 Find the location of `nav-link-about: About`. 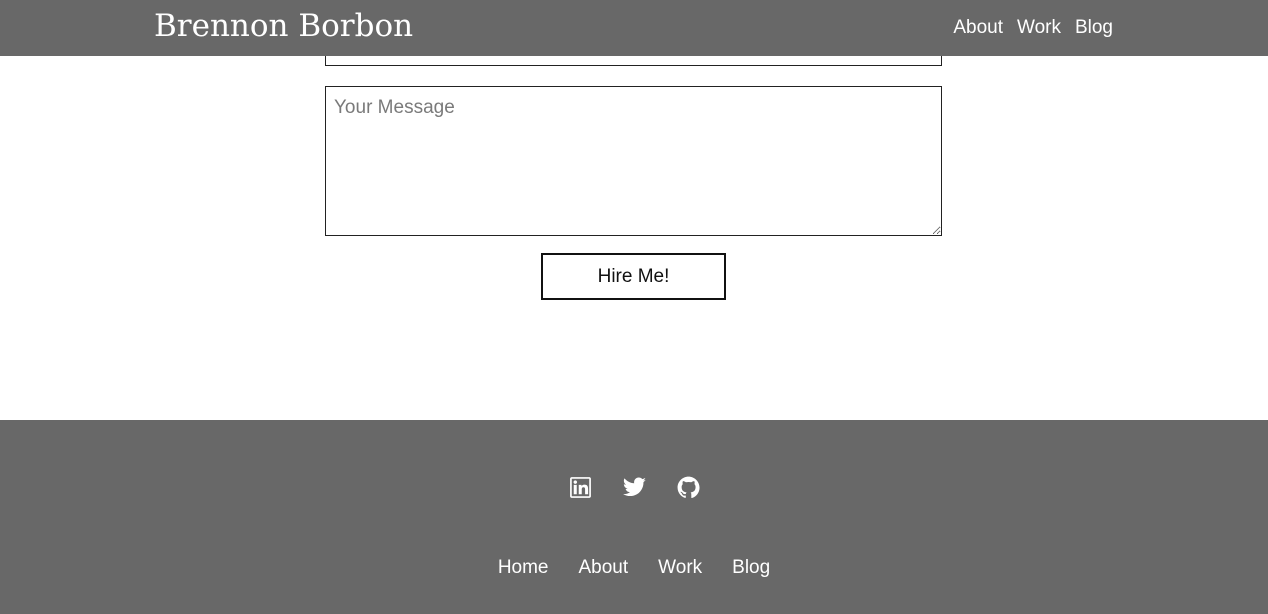

nav-link-about: About is located at coordinates (978, 28).